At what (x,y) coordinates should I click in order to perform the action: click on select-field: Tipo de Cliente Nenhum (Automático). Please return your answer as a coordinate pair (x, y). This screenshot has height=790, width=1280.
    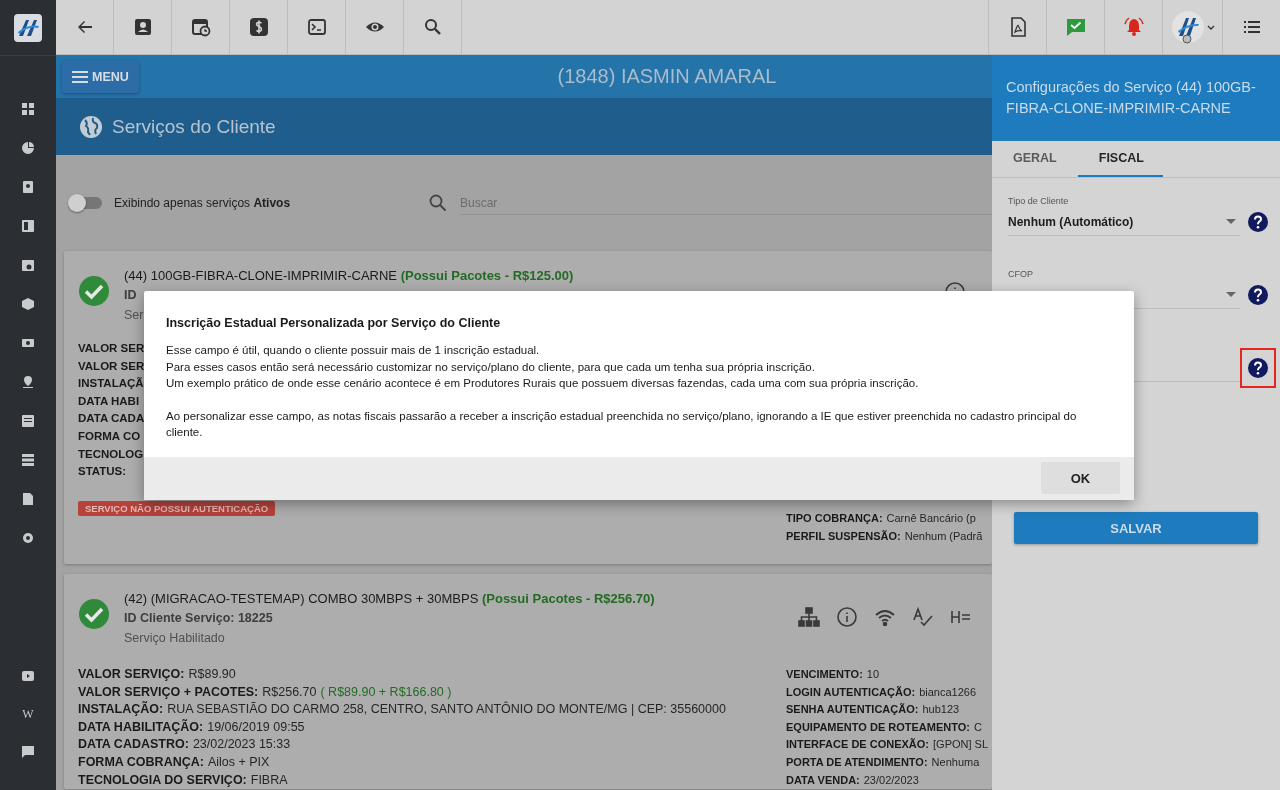
    Looking at the image, I should click on (1124, 214).